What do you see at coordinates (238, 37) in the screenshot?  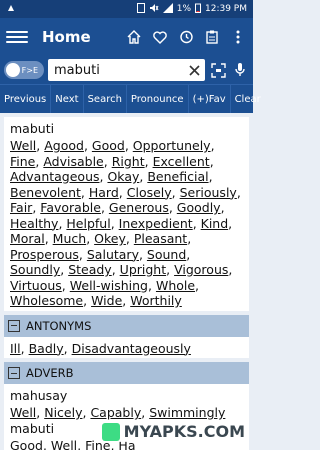 I see `more-vertical-icon` at bounding box center [238, 37].